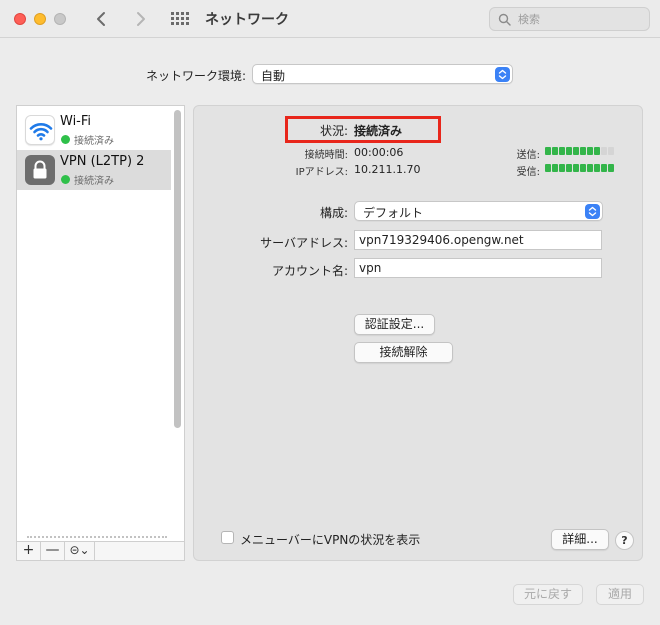  I want to click on server-address-field, so click(478, 240).